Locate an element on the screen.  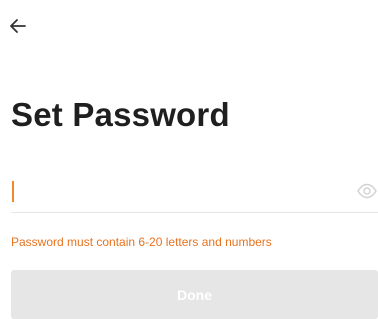
password-input is located at coordinates (176, 194).